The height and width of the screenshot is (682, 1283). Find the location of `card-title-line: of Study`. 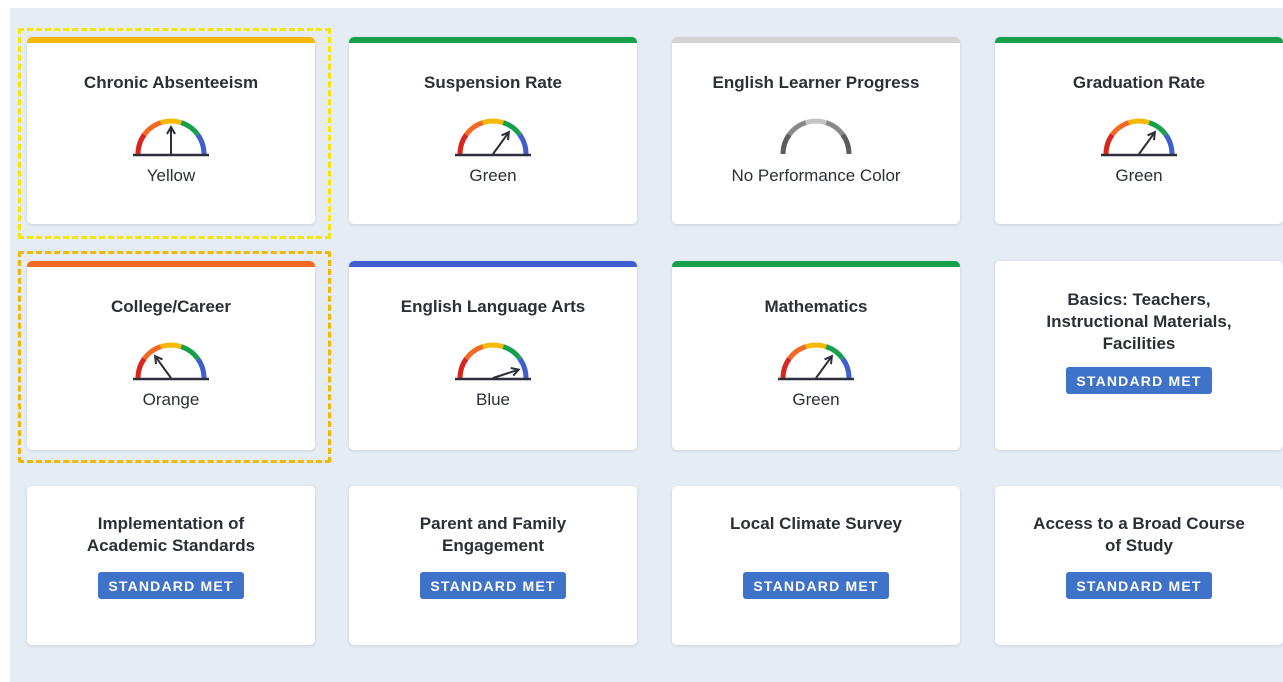

card-title-line: of Study is located at coordinates (1139, 545).